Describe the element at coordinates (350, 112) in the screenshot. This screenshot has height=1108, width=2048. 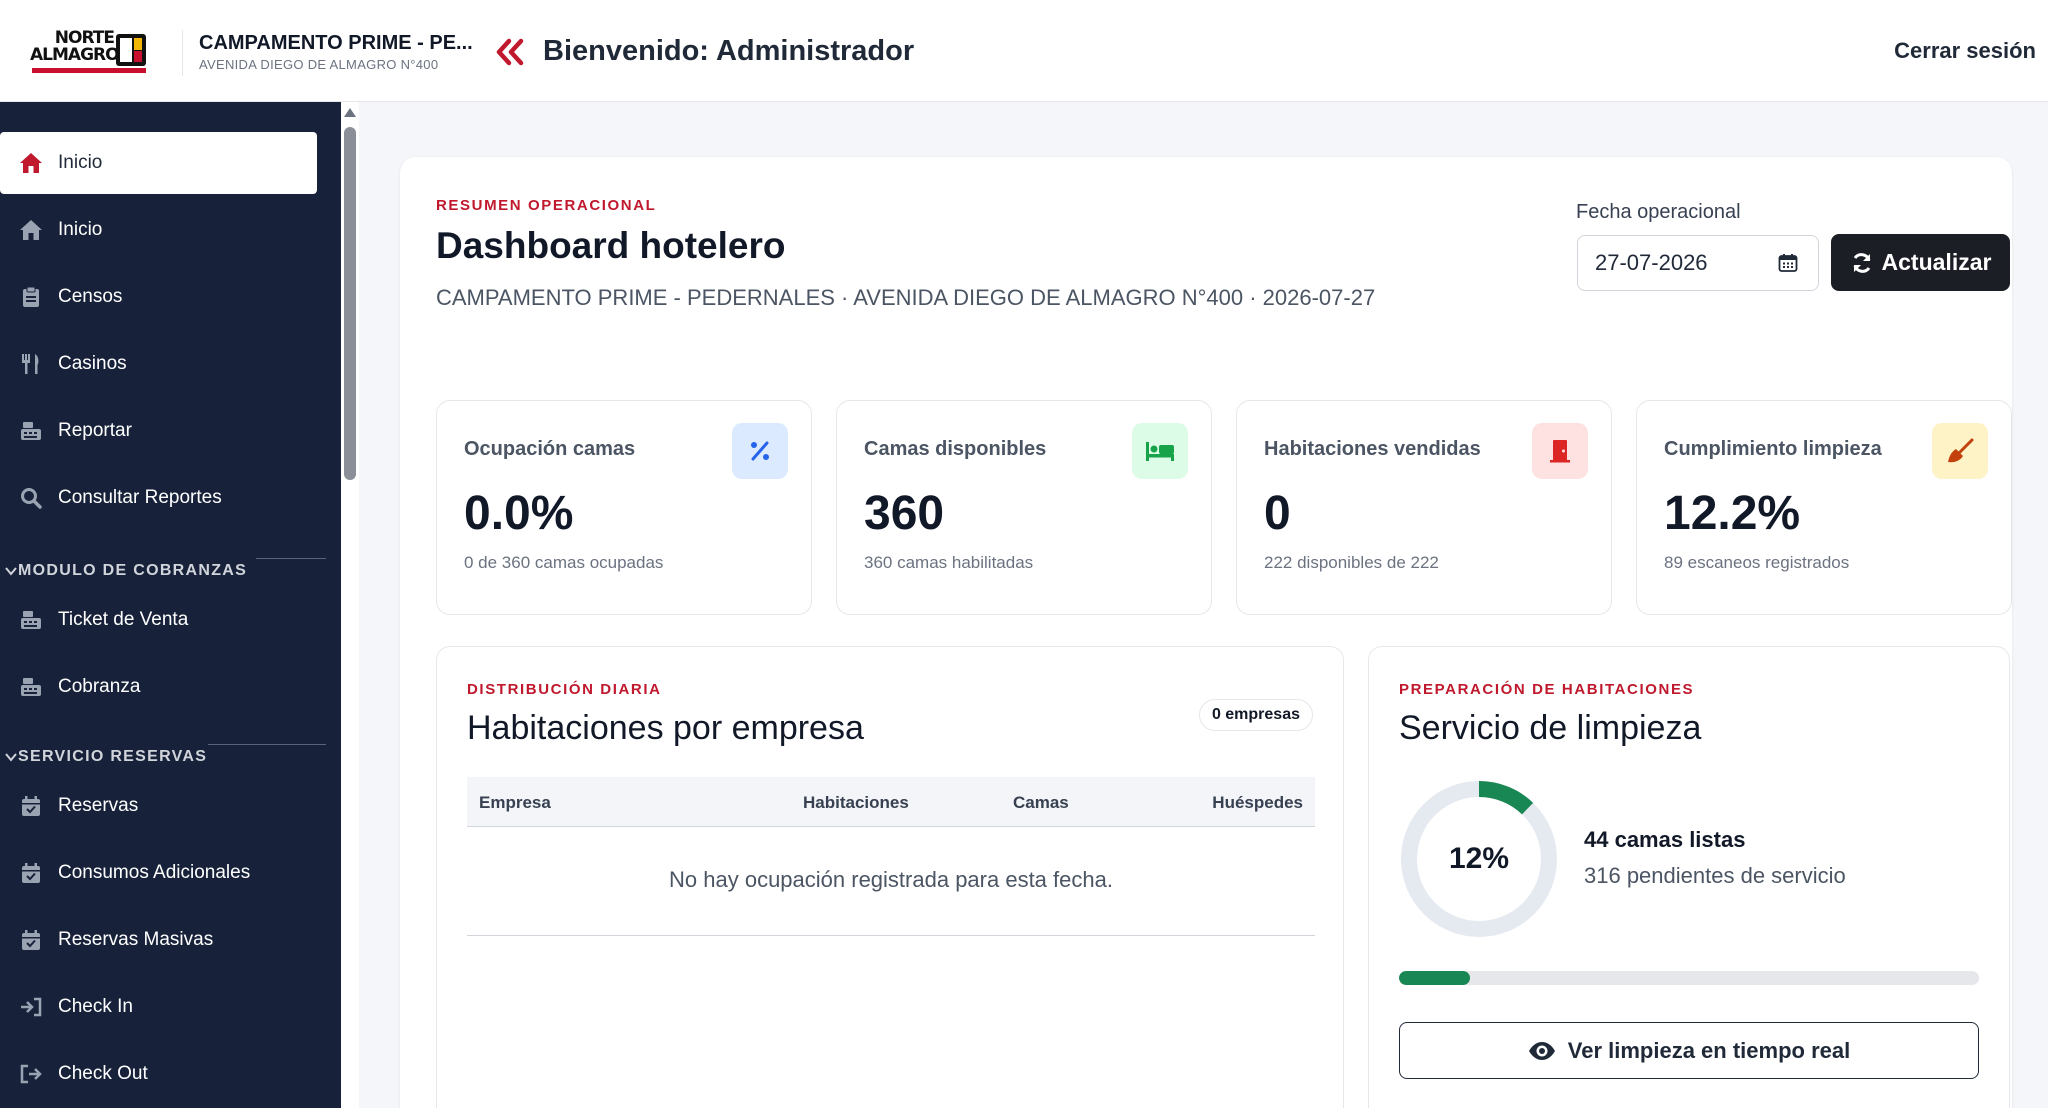
I see `scroll-up-arrow-icon` at that location.